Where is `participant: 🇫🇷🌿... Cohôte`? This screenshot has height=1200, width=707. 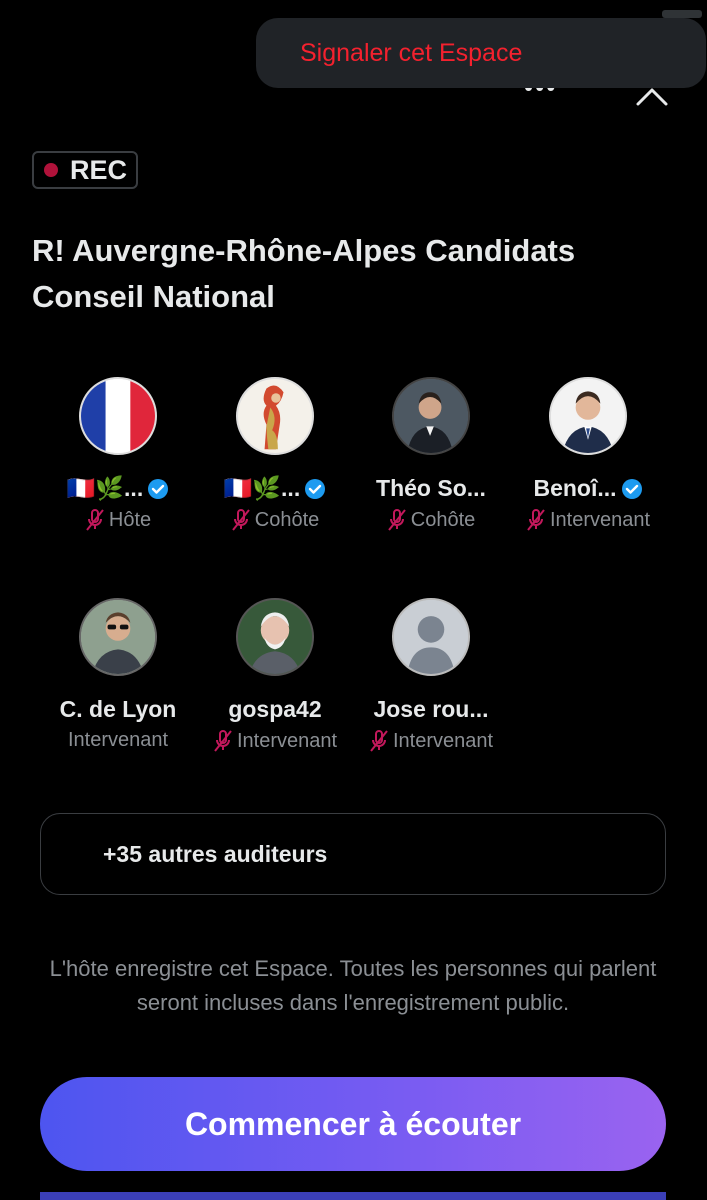
participant: 🇫🇷🌿... Cohôte is located at coordinates (275, 454).